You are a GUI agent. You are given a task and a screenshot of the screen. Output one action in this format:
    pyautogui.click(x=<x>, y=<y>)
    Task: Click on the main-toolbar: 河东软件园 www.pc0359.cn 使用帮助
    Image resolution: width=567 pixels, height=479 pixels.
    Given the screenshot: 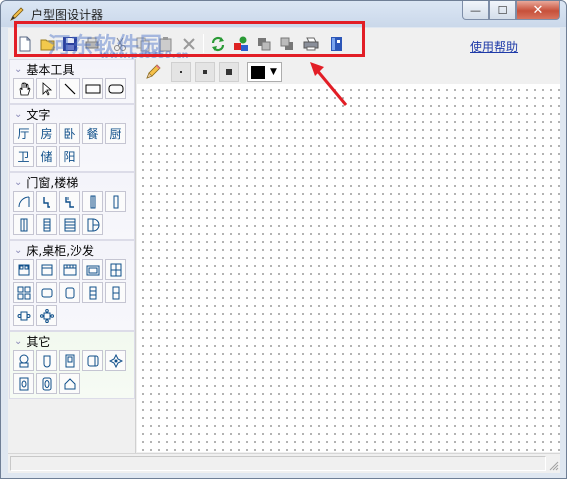 What is the action you would take?
    pyautogui.click(x=284, y=41)
    